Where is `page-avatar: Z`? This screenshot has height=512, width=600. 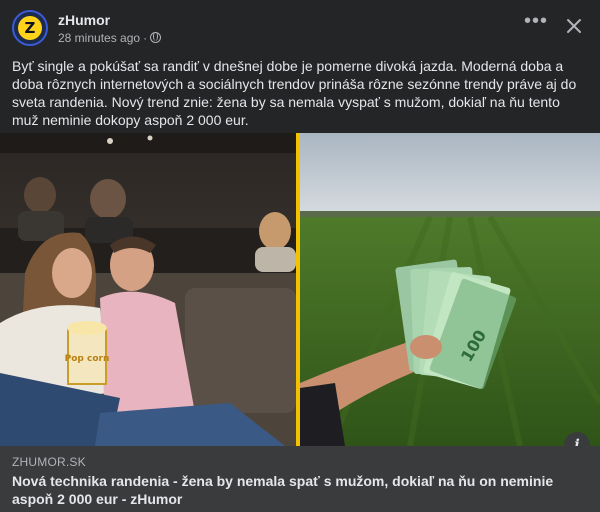
page-avatar: Z is located at coordinates (30, 28).